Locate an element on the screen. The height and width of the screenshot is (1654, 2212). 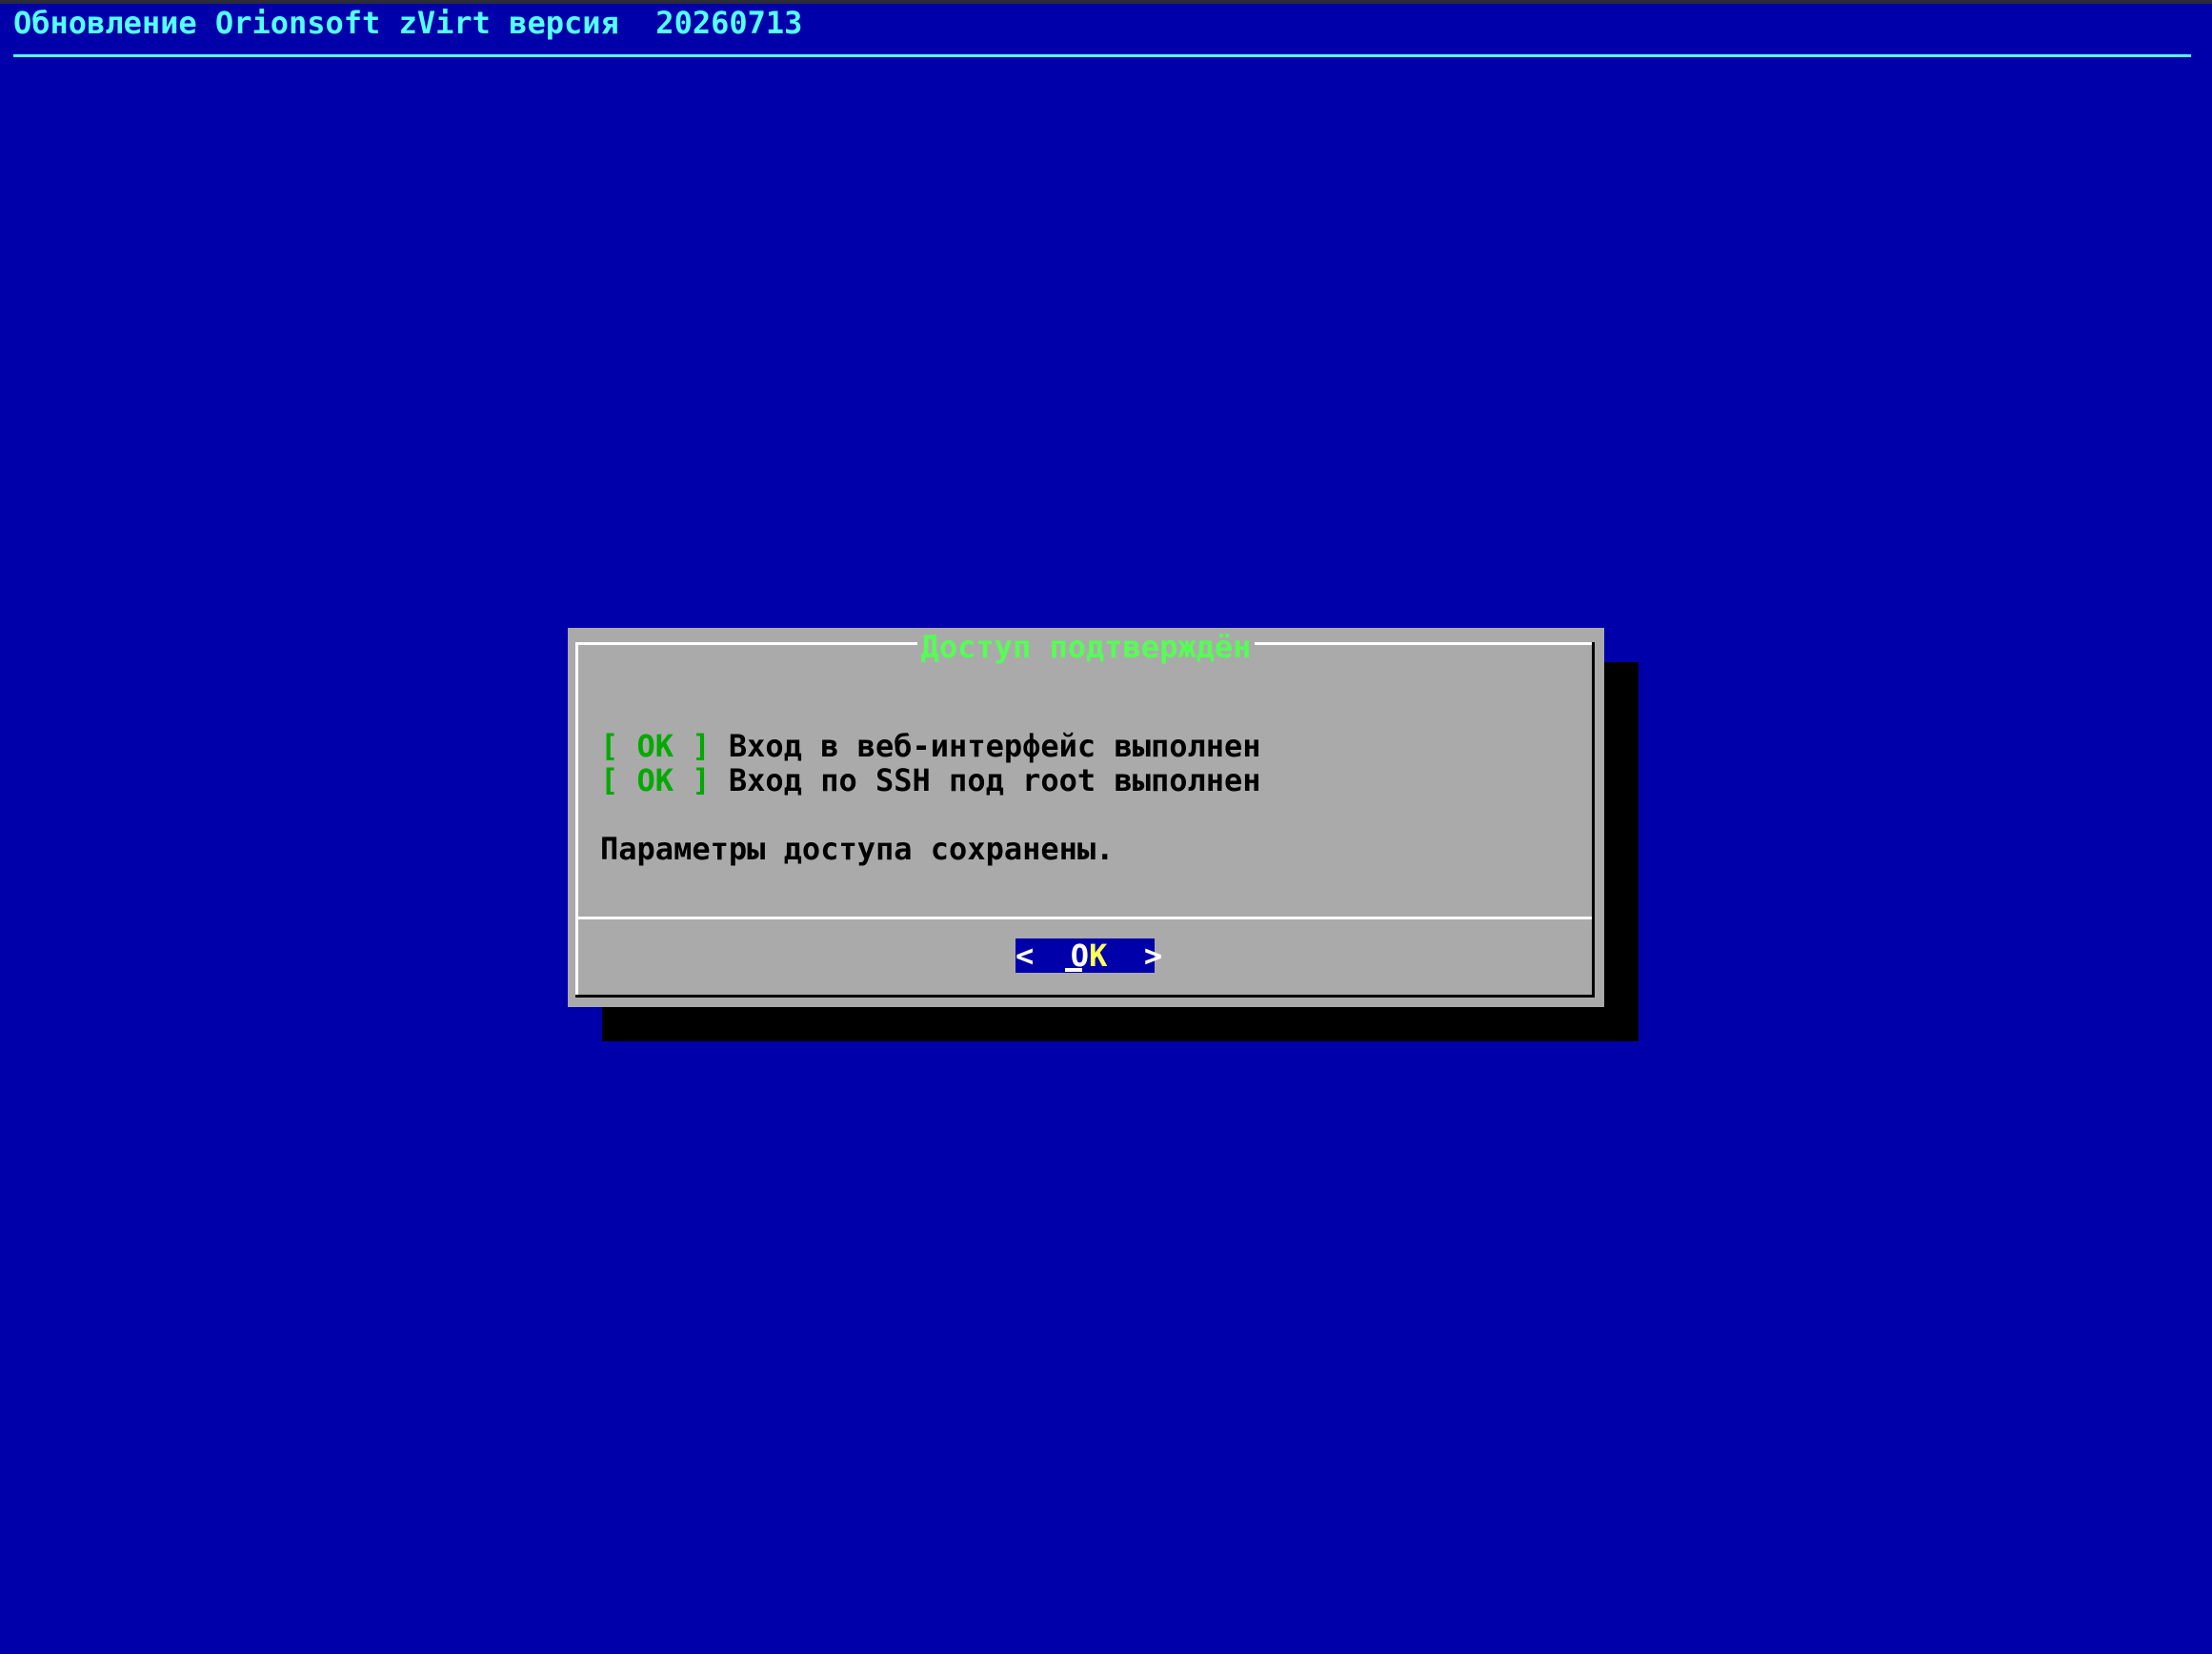
button-left-bracket: < is located at coordinates (1025, 956).